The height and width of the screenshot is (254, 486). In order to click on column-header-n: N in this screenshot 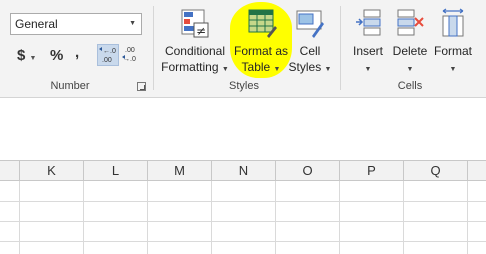, I will do `click(244, 170)`.